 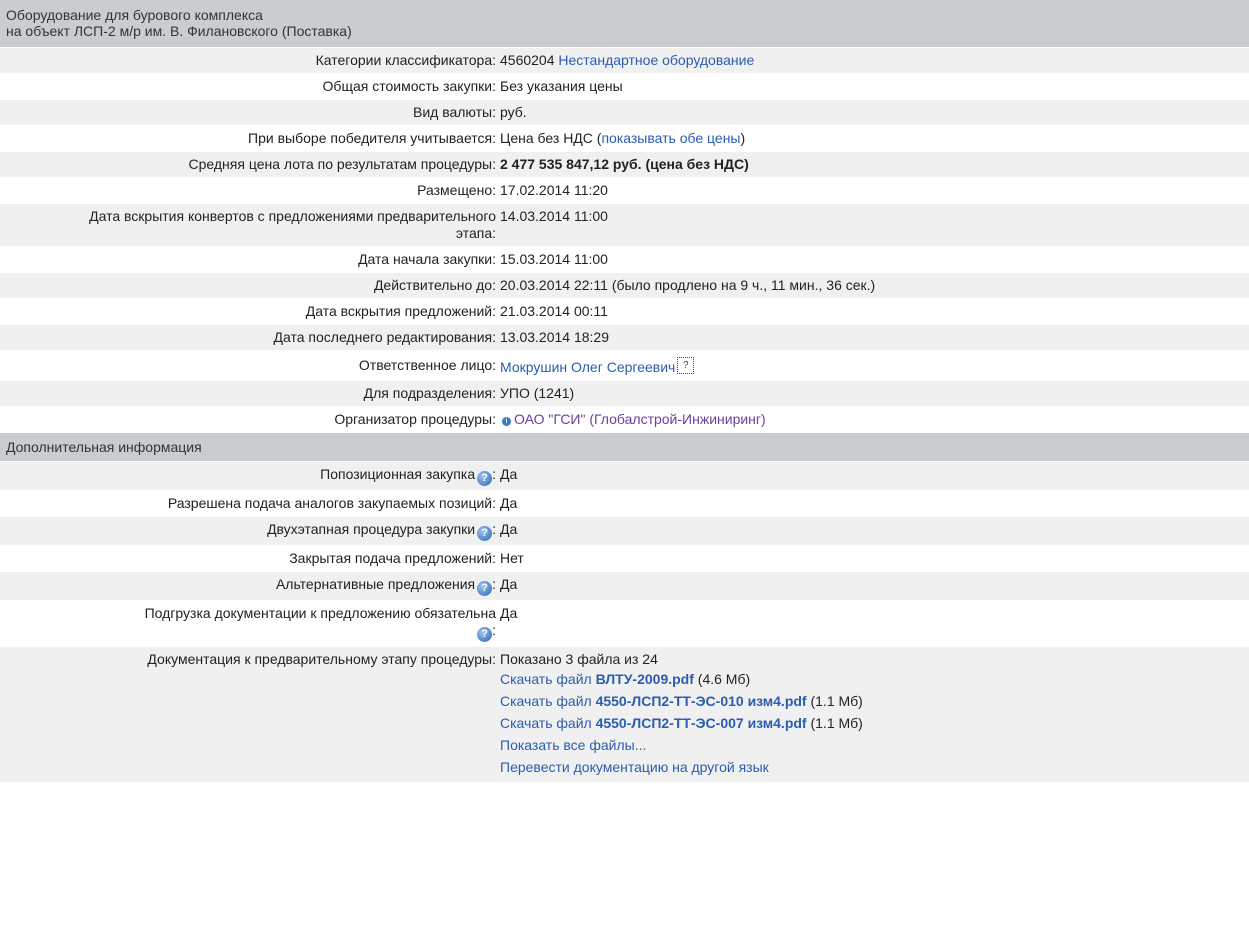 I want to click on responsible-label: Ответственное лицо:, so click(x=427, y=365).